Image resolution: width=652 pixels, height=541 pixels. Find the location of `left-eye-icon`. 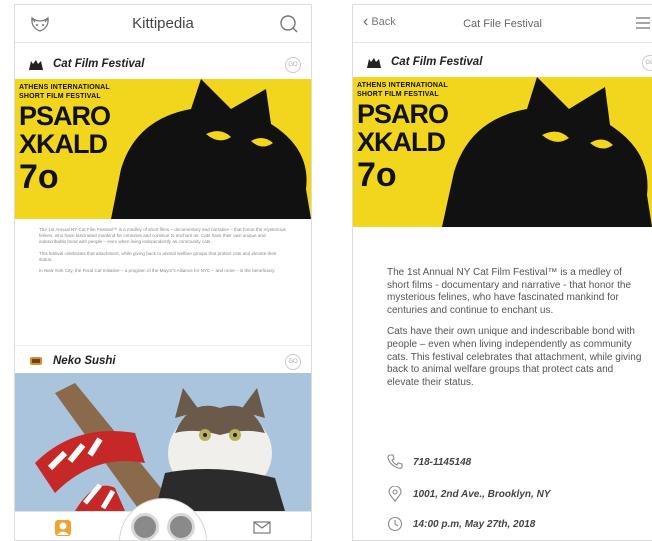

left-eye-icon is located at coordinates (145, 526).